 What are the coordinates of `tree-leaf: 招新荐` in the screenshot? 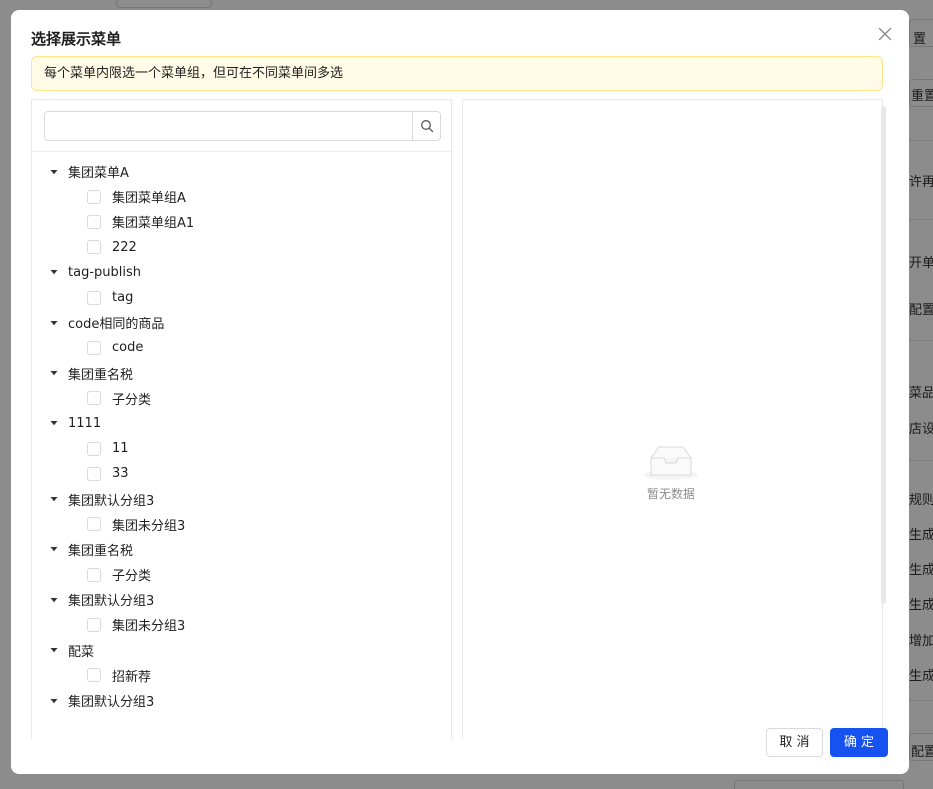 It's located at (241, 675).